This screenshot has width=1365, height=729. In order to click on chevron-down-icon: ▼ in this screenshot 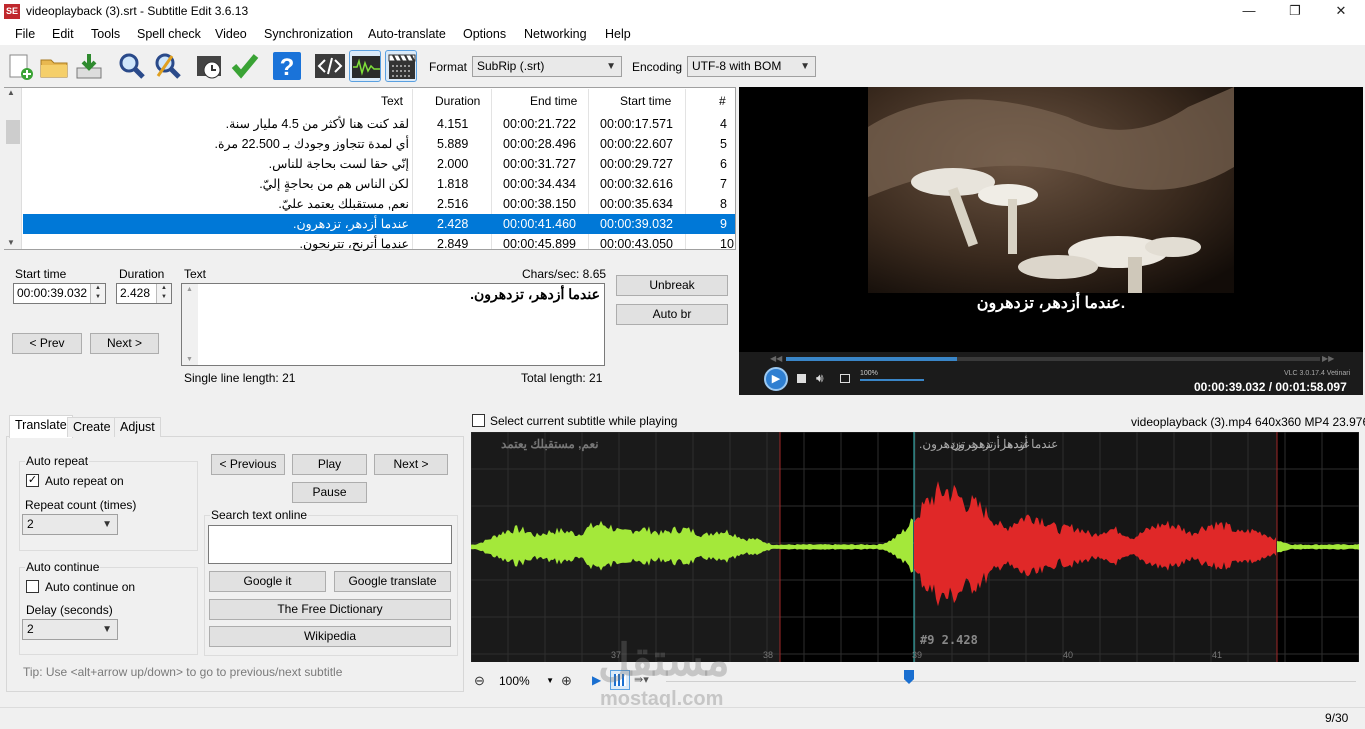, I will do `click(805, 66)`.